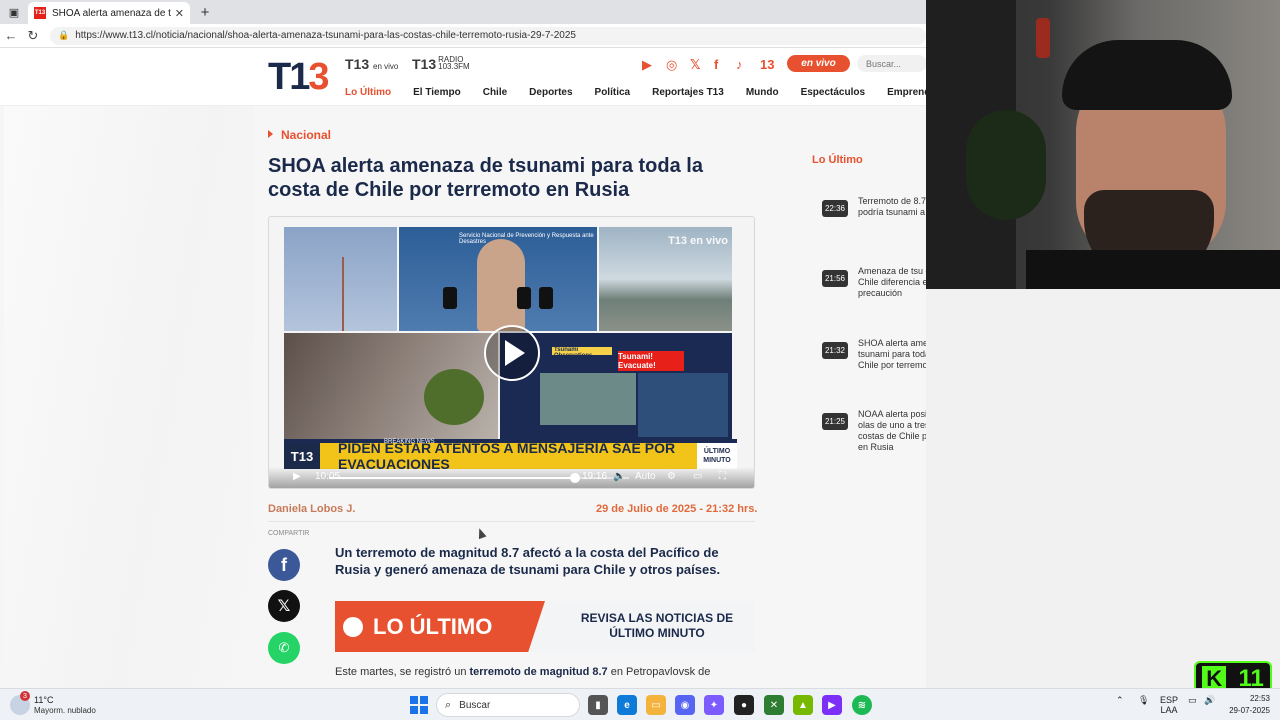 This screenshot has width=1280, height=720. What do you see at coordinates (1259, 698) in the screenshot?
I see `clock-time: 22:53` at bounding box center [1259, 698].